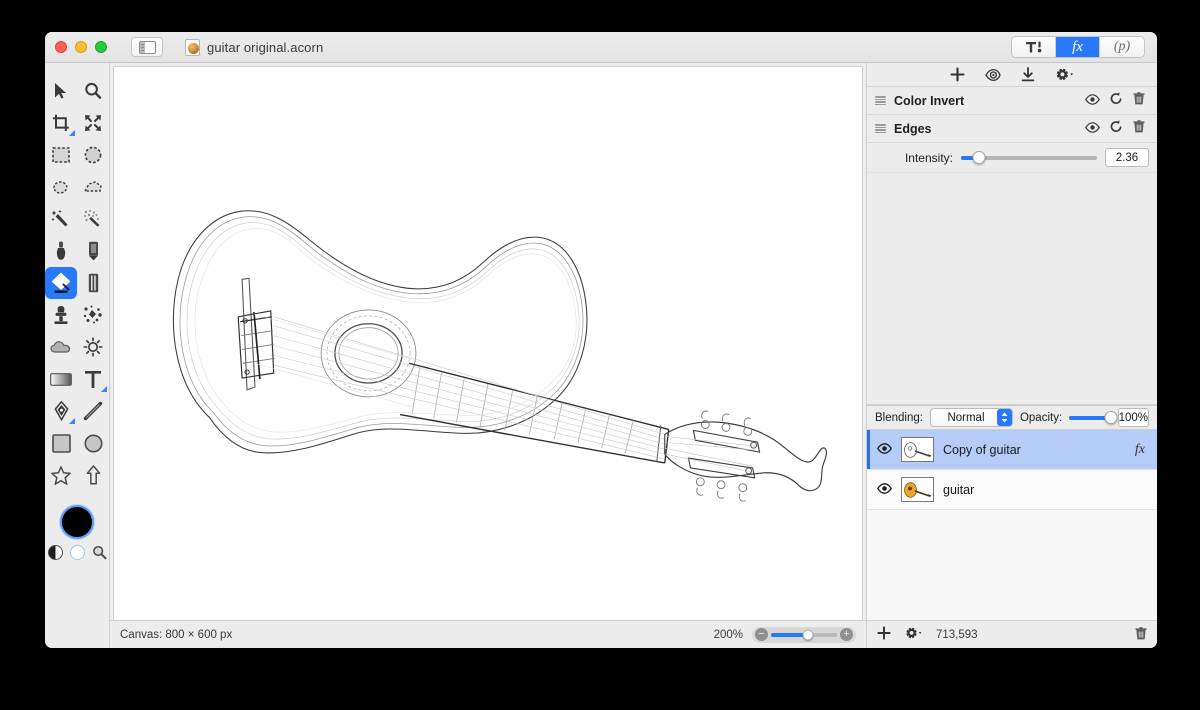 The width and height of the screenshot is (1200, 710). What do you see at coordinates (1111, 417) in the screenshot?
I see `opacity-slider-knob` at bounding box center [1111, 417].